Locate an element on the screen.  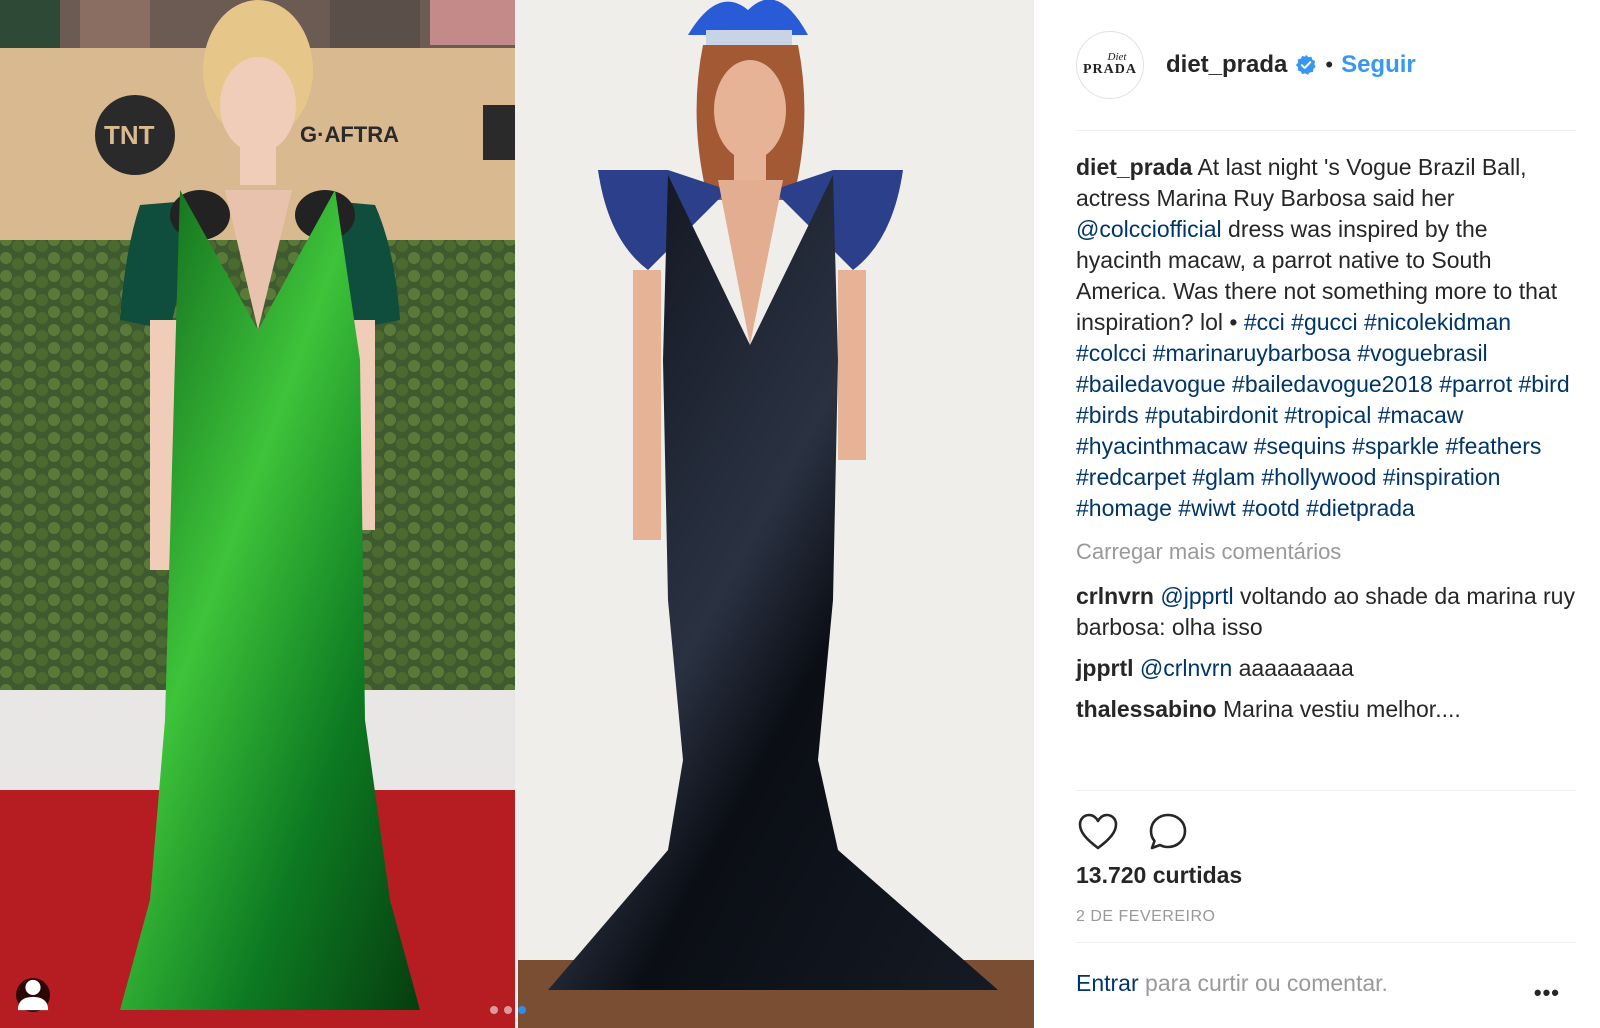
heart-icon is located at coordinates (1098, 832).